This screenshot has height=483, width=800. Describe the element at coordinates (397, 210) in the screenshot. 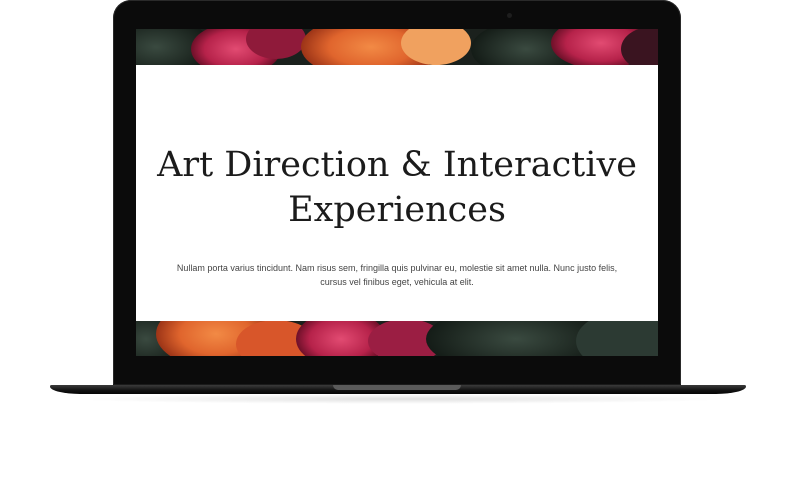

I see `hero-title-line-2: Experiences` at that location.